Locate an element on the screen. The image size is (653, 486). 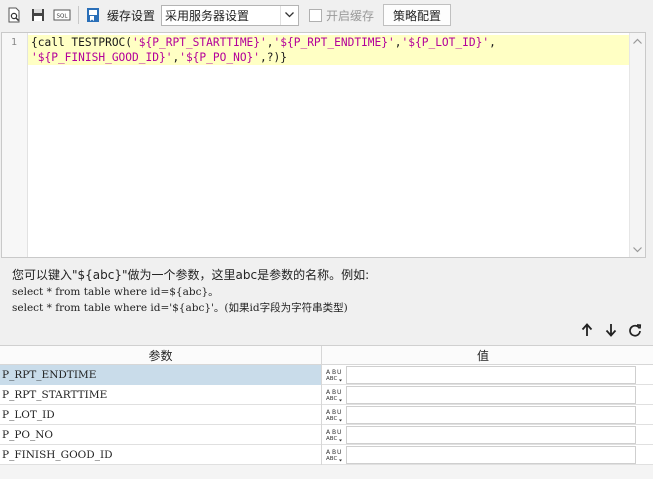
code-string-token: '${P_RPT_ENDTIME}' is located at coordinates (334, 42).